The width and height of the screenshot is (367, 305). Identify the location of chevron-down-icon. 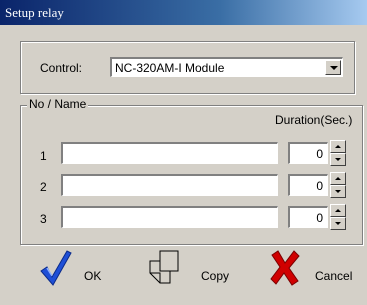
(334, 68).